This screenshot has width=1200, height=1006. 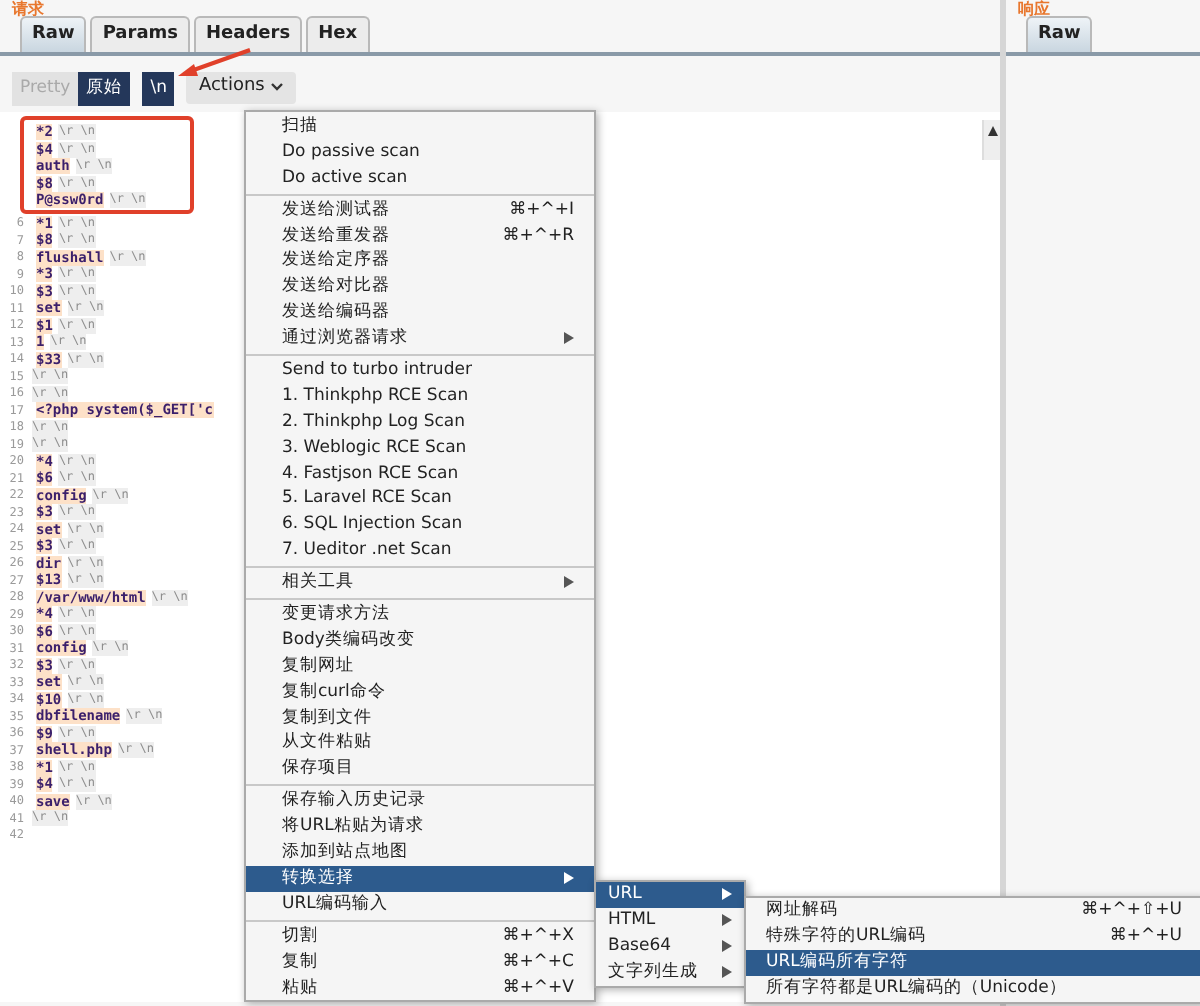 What do you see at coordinates (670, 946) in the screenshot?
I see `menu-item: Base64` at bounding box center [670, 946].